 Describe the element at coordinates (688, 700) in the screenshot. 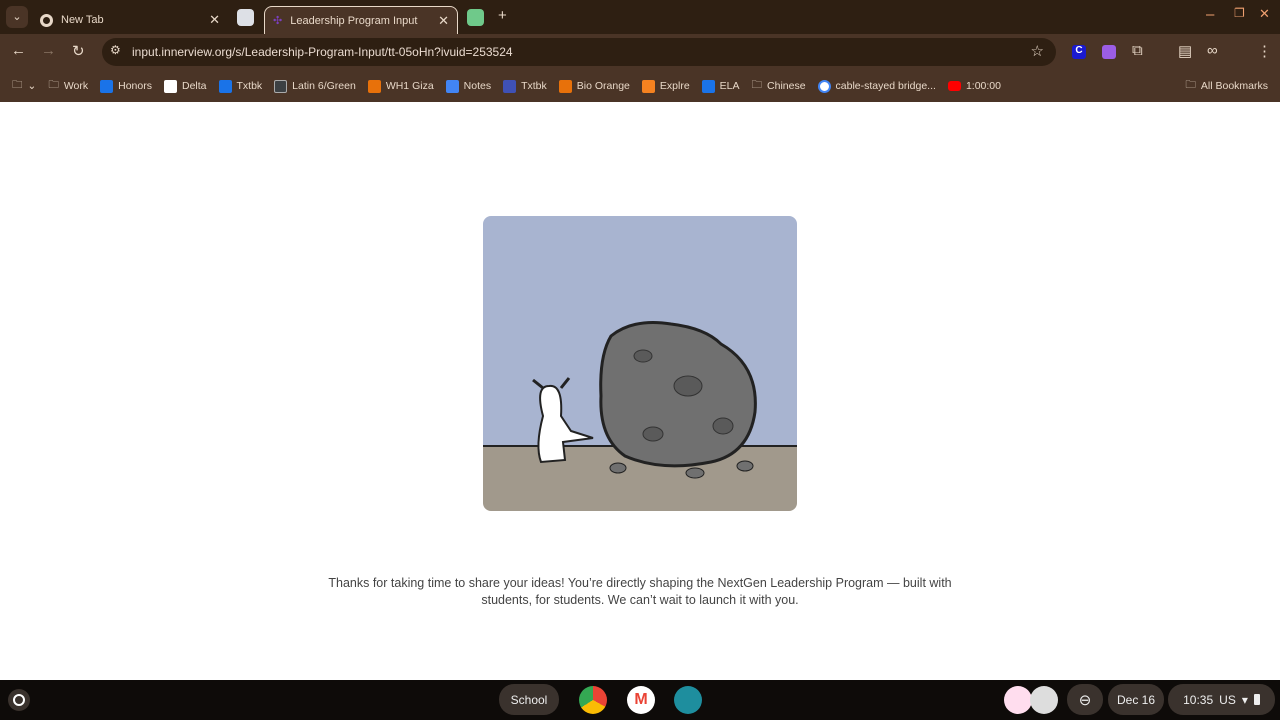

I see `classroom-app-icon` at that location.